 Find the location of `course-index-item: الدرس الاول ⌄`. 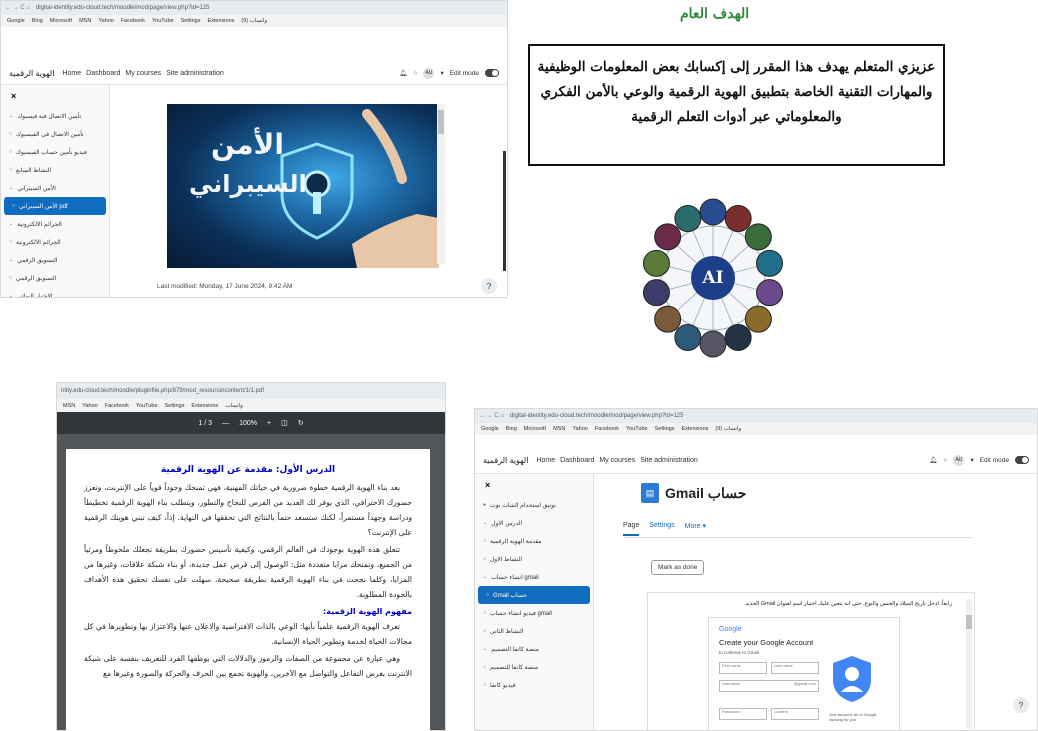

course-index-item: الدرس الاول ⌄ is located at coordinates (534, 523).